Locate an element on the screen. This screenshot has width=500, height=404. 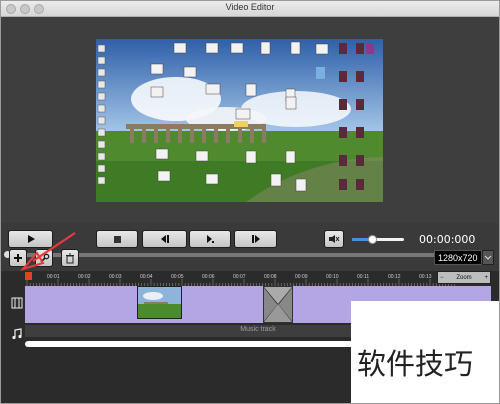
ruler-tick-label: 00:12 is located at coordinates (394, 277).